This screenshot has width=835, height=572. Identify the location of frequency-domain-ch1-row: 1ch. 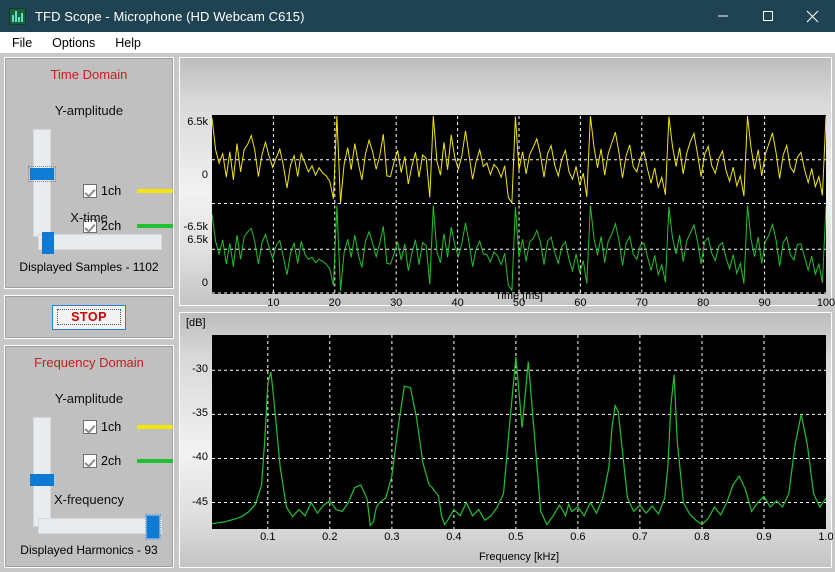
(128, 427).